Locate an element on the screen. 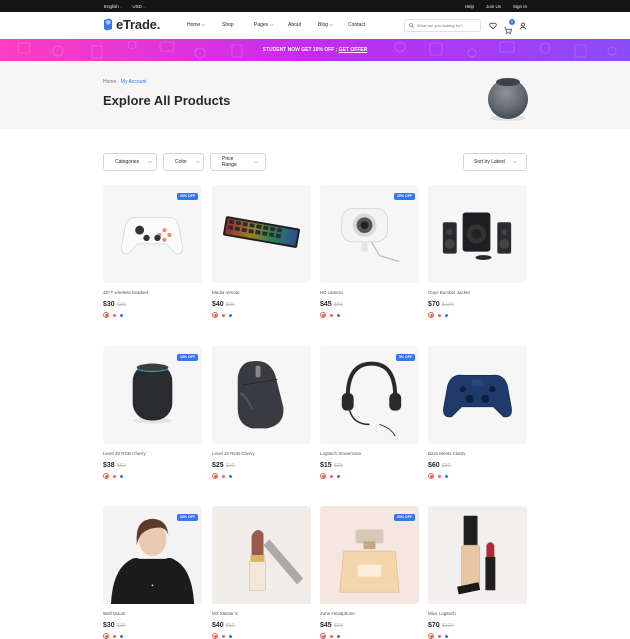 This screenshot has width=630, height=639. breadcrumb-home: Home is located at coordinates (109, 82).